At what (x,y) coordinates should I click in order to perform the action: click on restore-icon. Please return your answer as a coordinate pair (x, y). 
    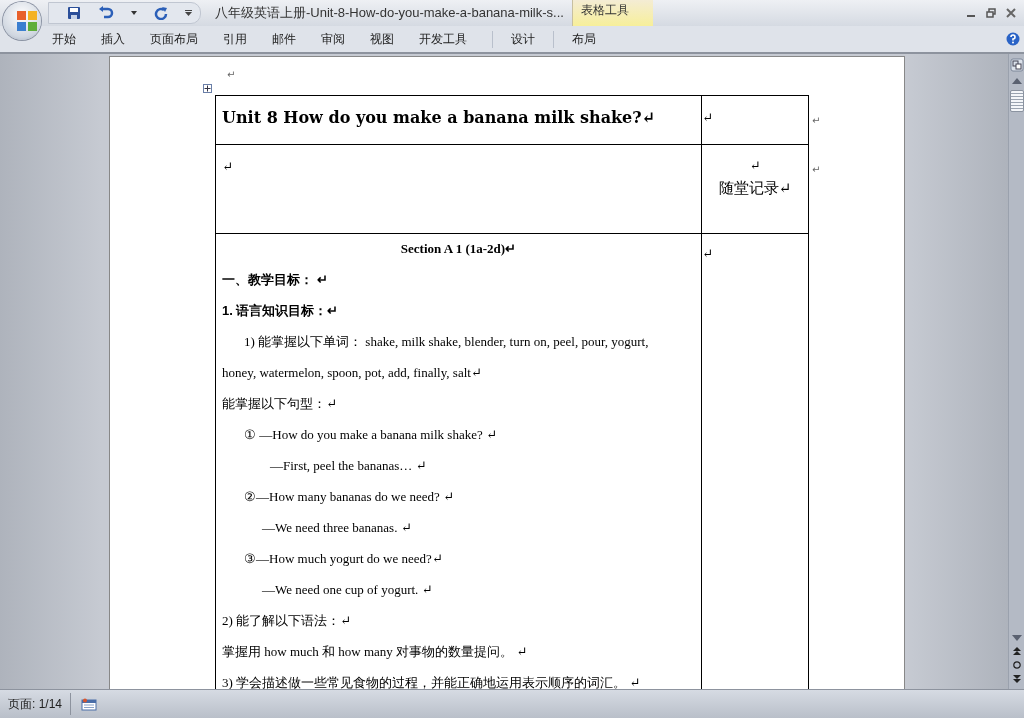
    Looking at the image, I should click on (991, 13).